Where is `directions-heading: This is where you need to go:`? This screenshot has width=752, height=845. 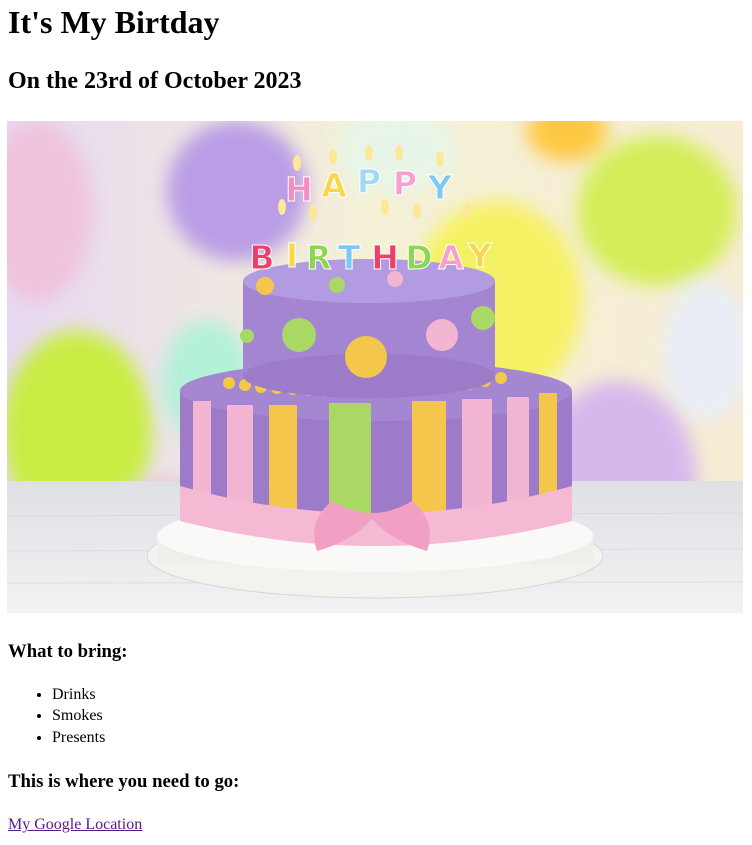
directions-heading: This is where you need to go: is located at coordinates (124, 781).